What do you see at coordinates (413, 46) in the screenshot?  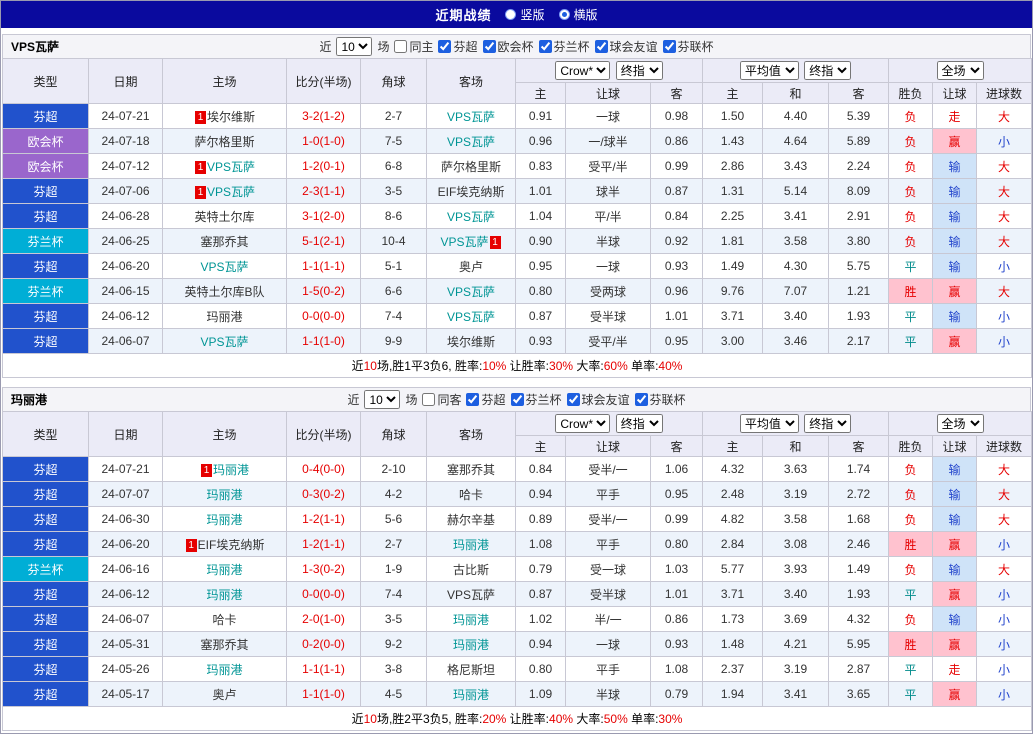 I see `same-venue-filter: 同主` at bounding box center [413, 46].